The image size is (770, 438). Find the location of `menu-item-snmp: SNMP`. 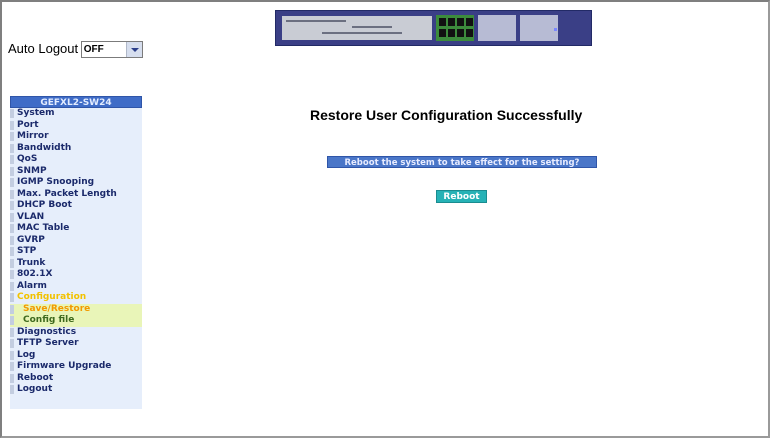

menu-item-snmp: SNMP is located at coordinates (76, 172).